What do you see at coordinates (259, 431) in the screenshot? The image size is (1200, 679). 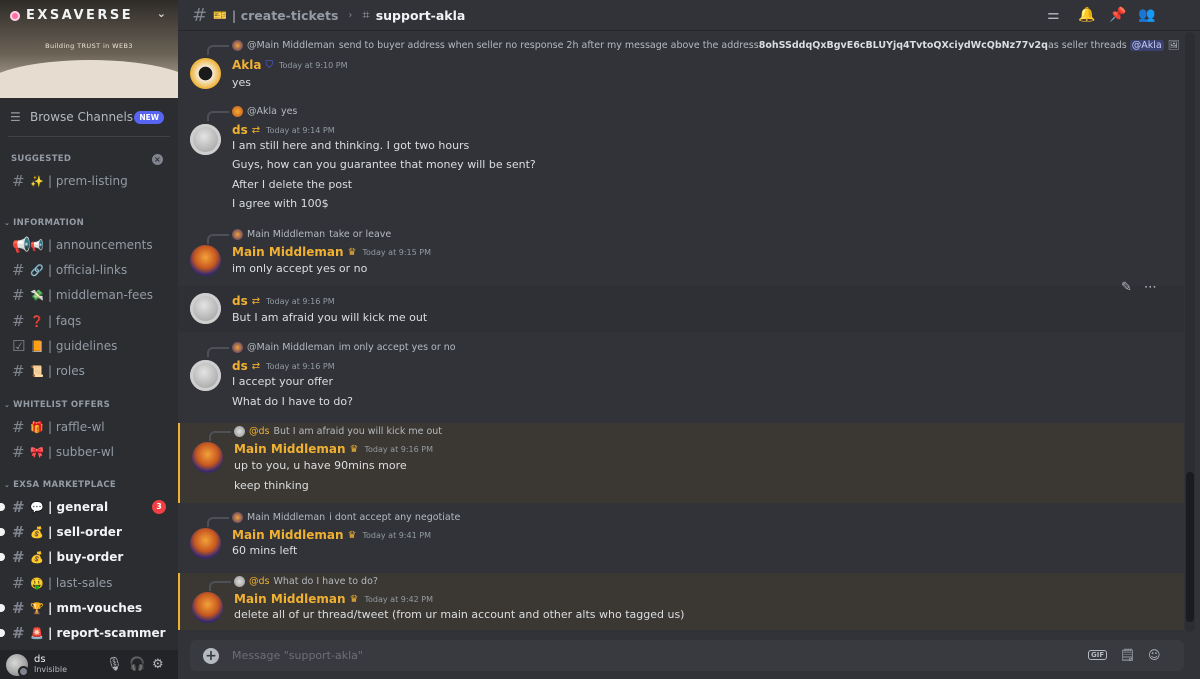 I see `reply-author: @ds` at bounding box center [259, 431].